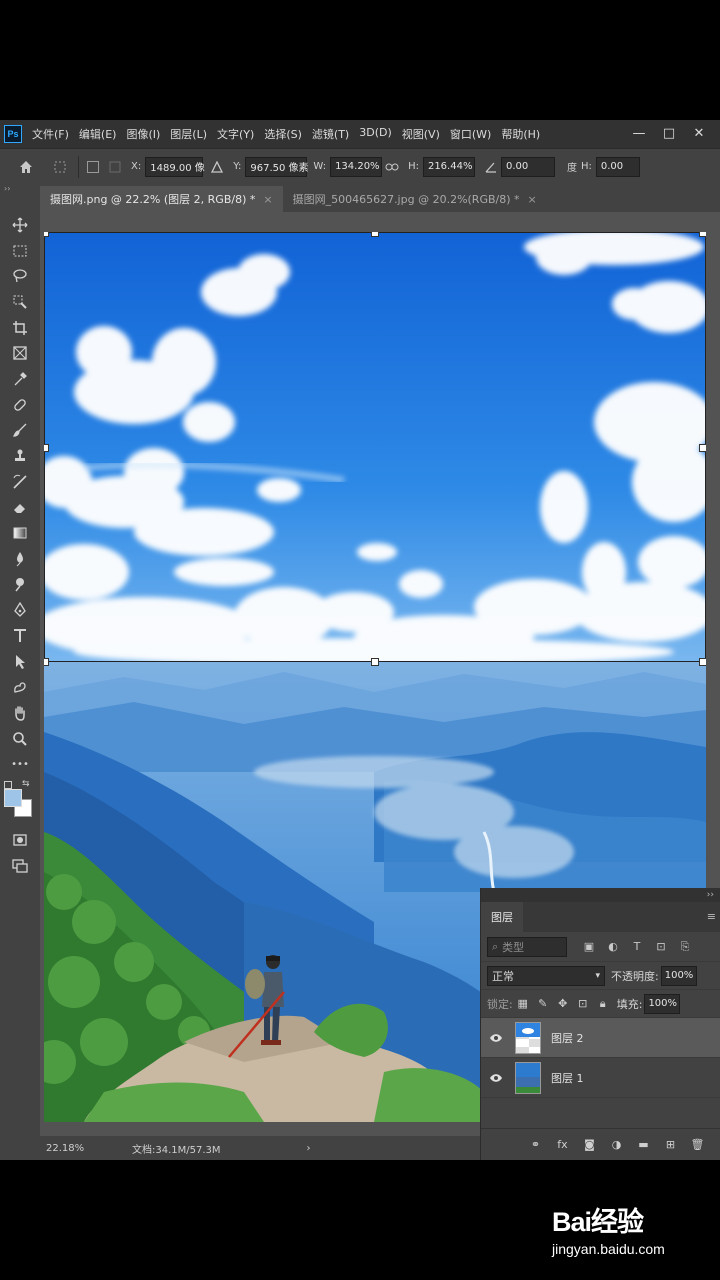  What do you see at coordinates (535, 1144) in the screenshot?
I see `link-layers-icon: ⚭` at bounding box center [535, 1144].